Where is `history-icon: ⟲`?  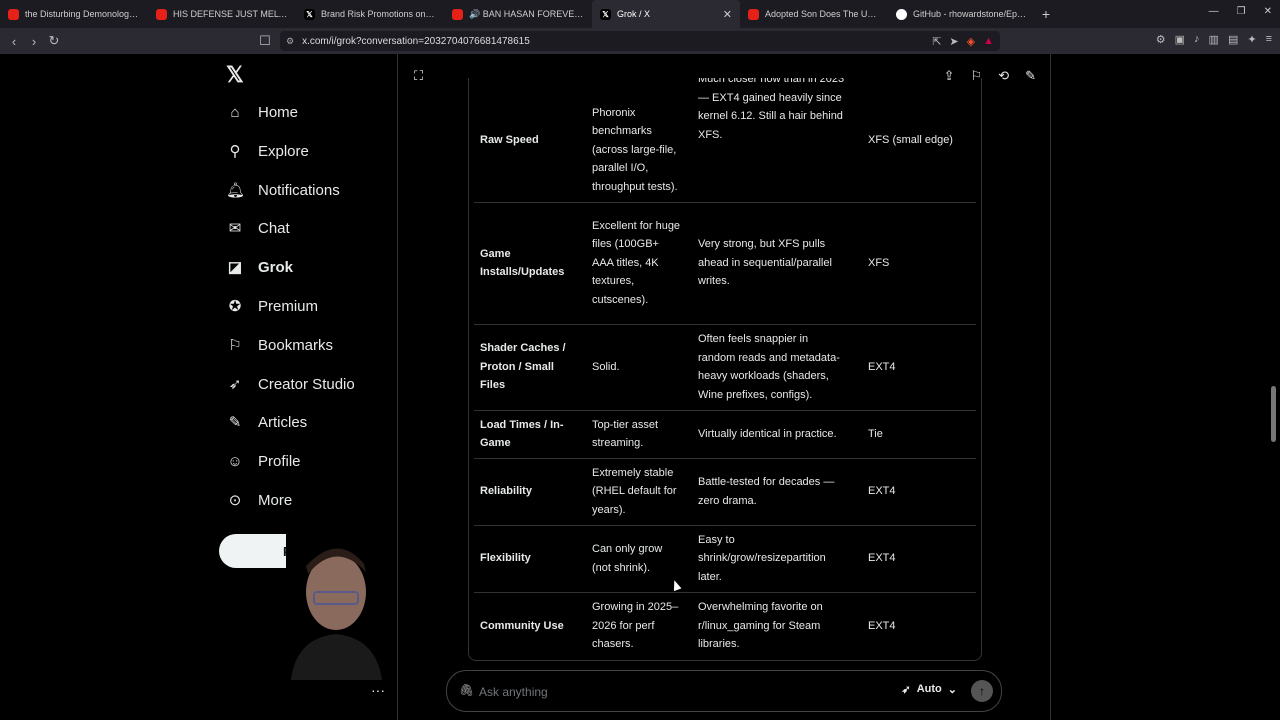
history-icon: ⟲ is located at coordinates (1003, 76).